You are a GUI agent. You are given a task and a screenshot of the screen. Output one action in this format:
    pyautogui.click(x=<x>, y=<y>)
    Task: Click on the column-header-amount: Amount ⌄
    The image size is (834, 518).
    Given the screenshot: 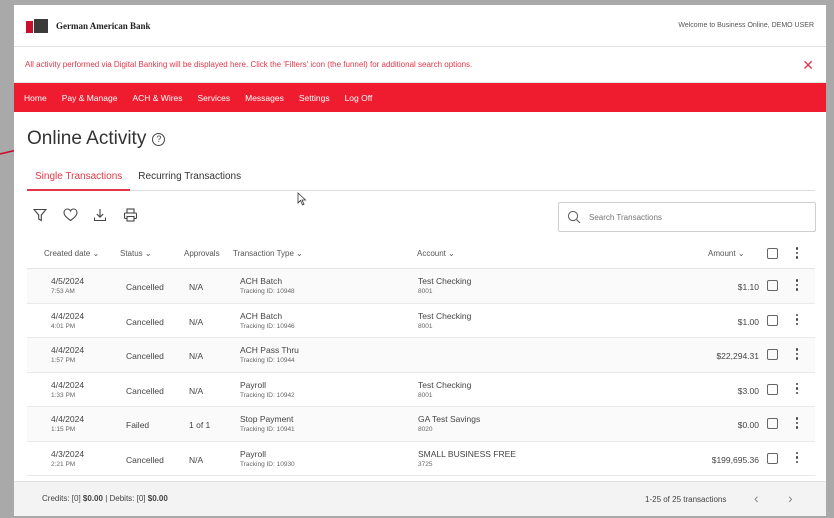 What is the action you would take?
    pyautogui.click(x=726, y=253)
    